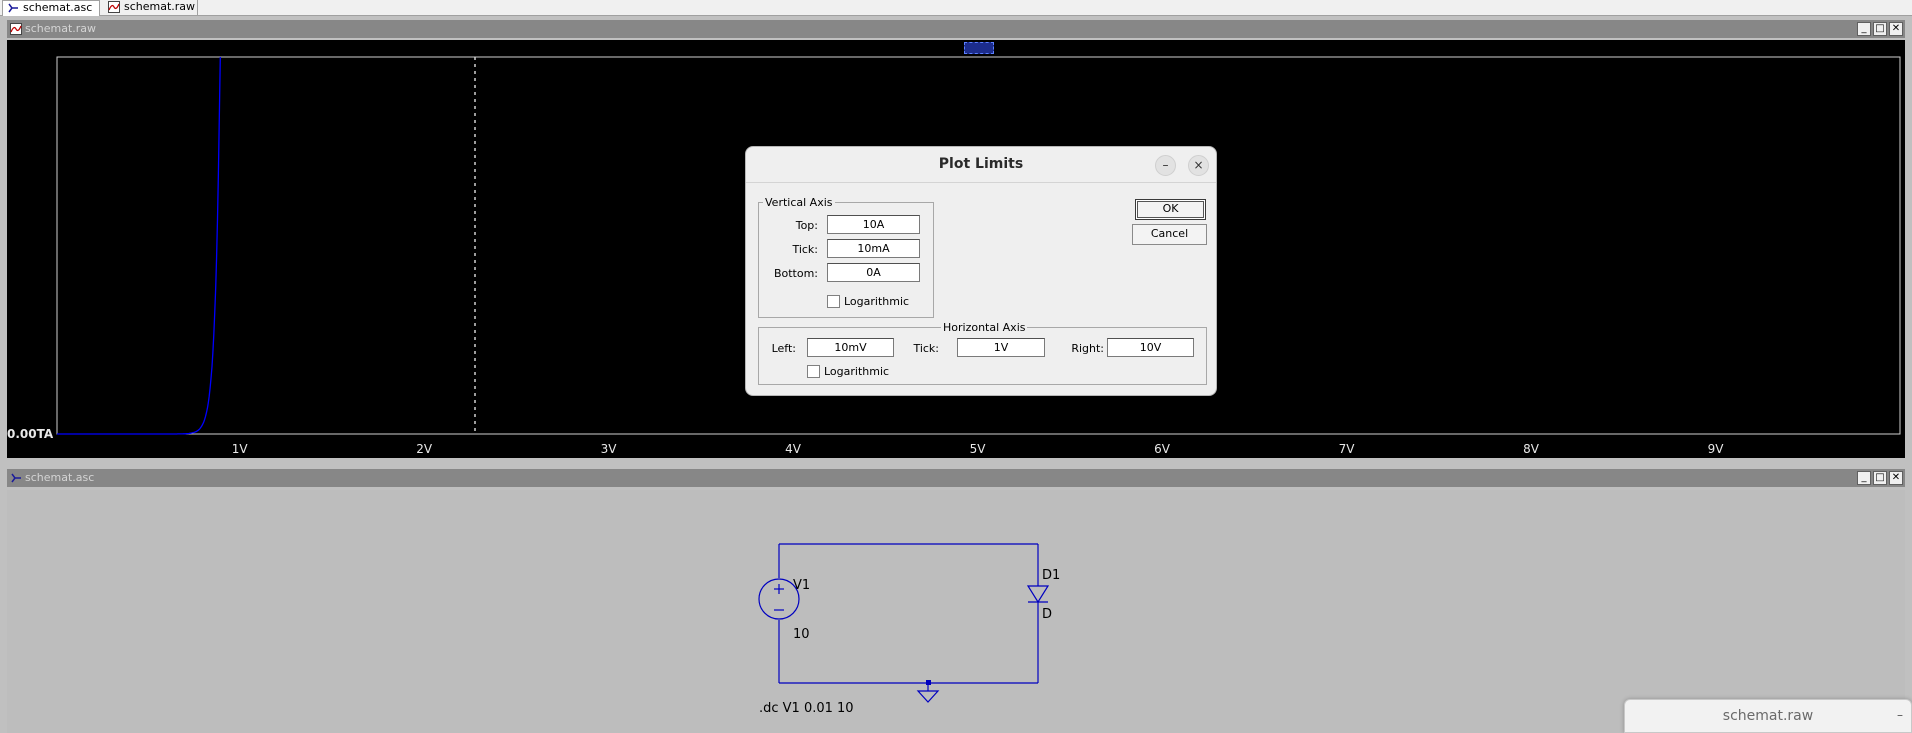  Describe the element at coordinates (877, 301) in the screenshot. I see `vertical-log-label: Logarithmic` at that location.